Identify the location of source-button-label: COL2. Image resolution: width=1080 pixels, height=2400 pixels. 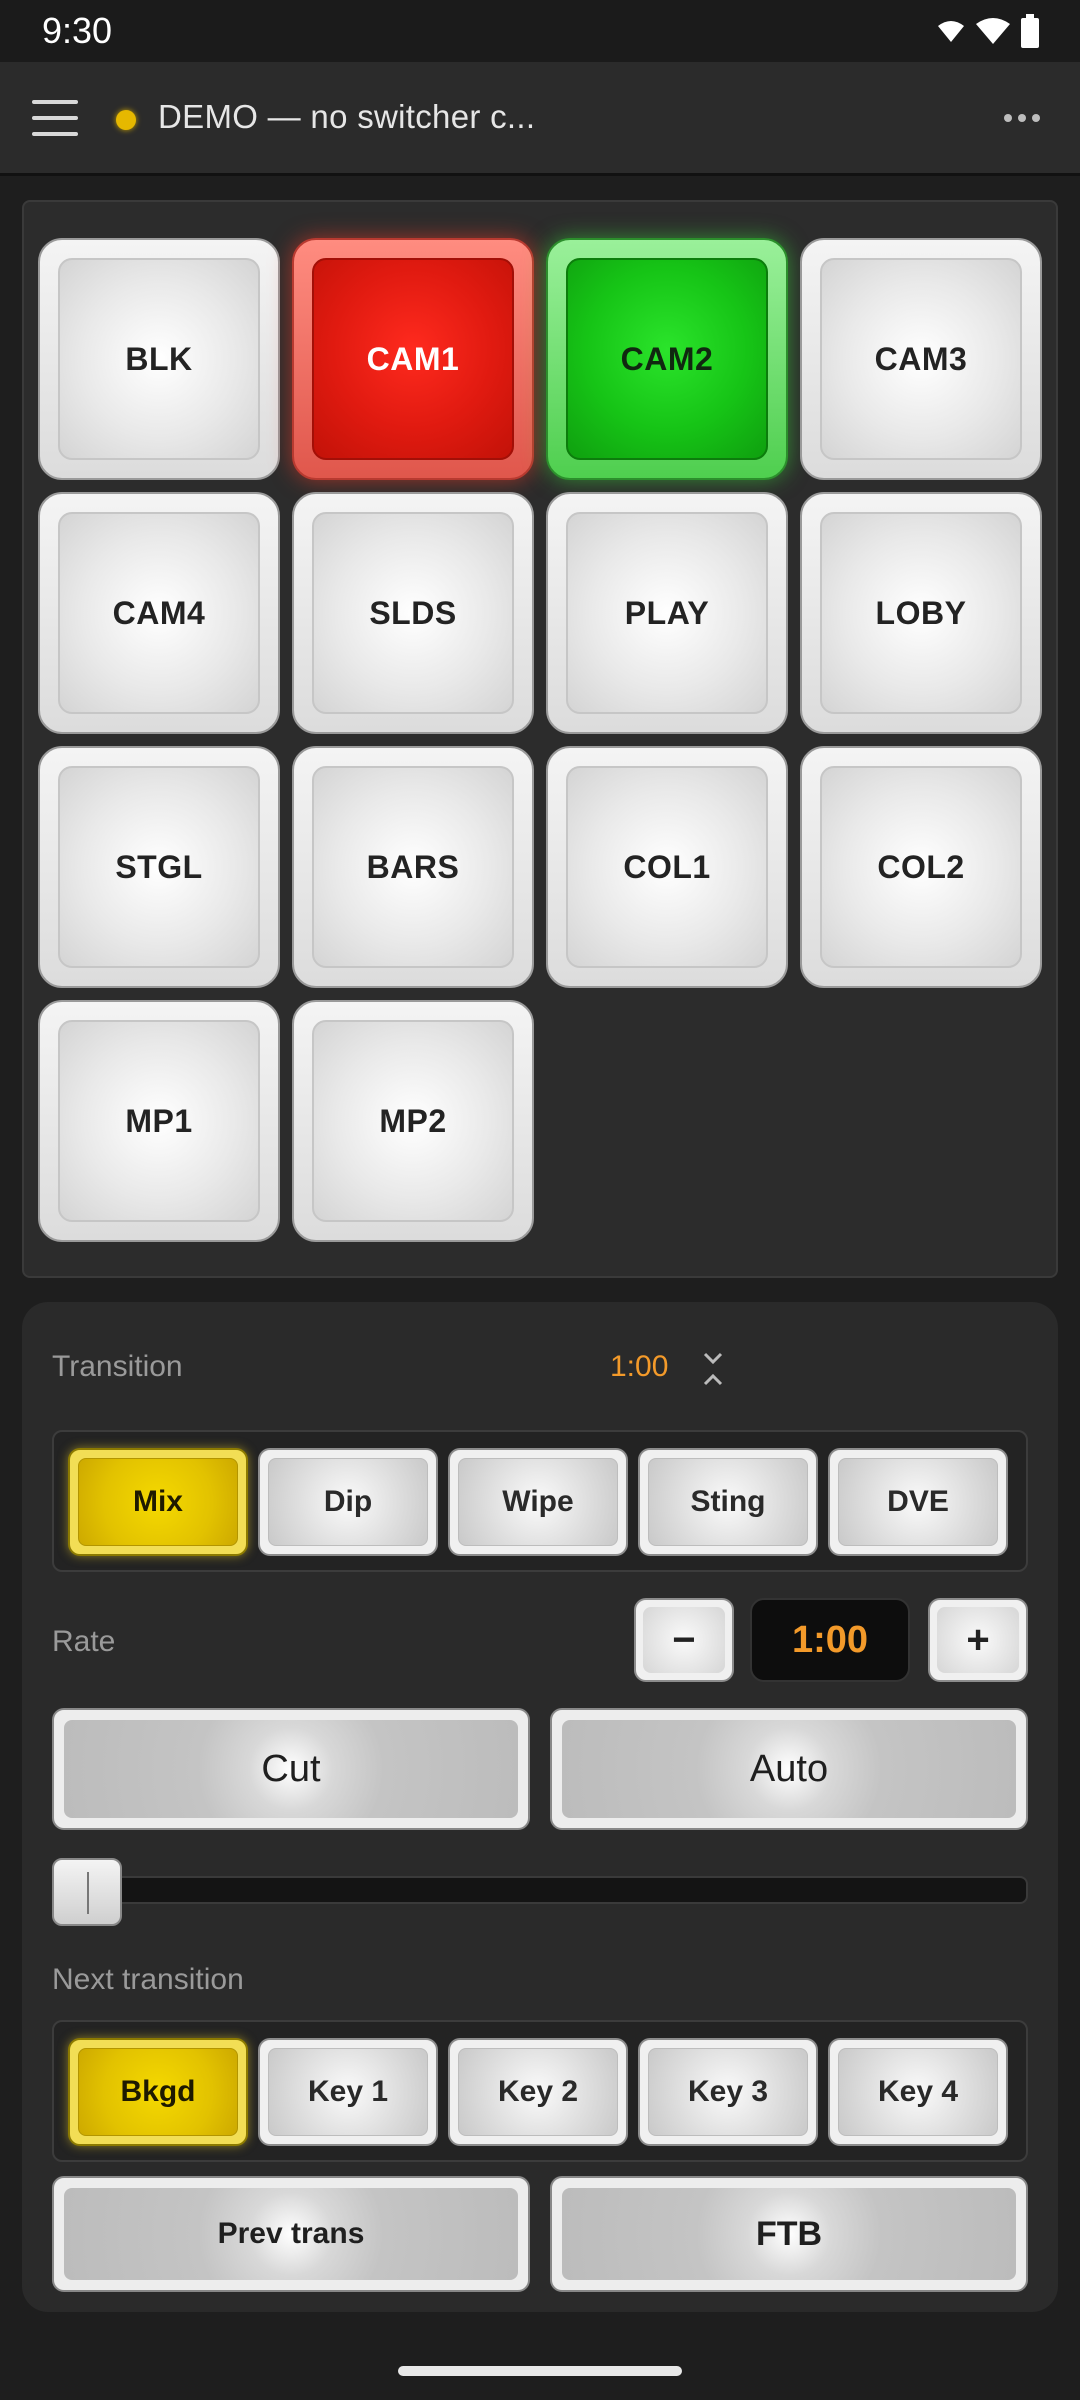
(921, 867).